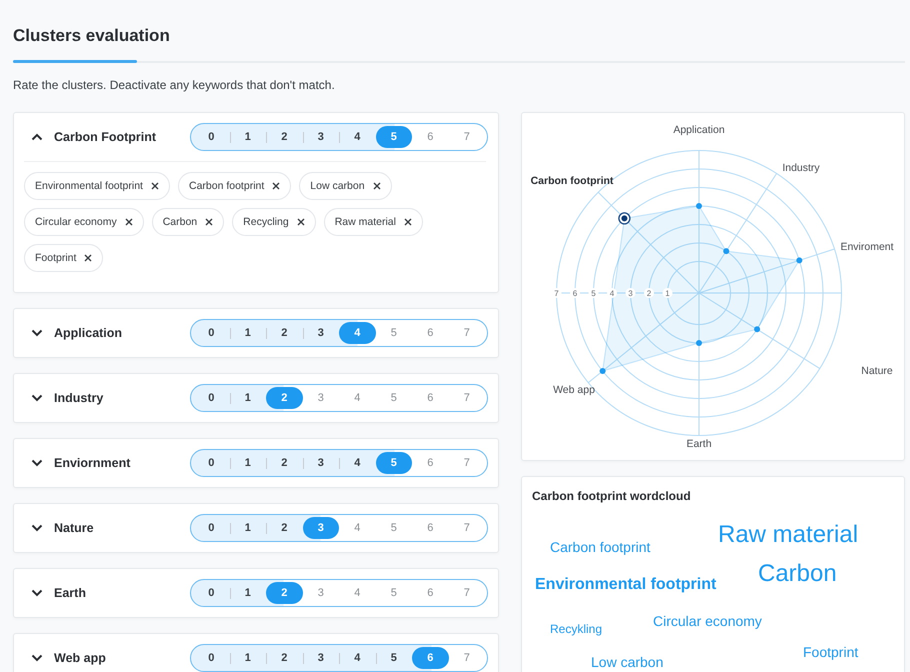  I want to click on axis-label: Carbon footprint, so click(572, 181).